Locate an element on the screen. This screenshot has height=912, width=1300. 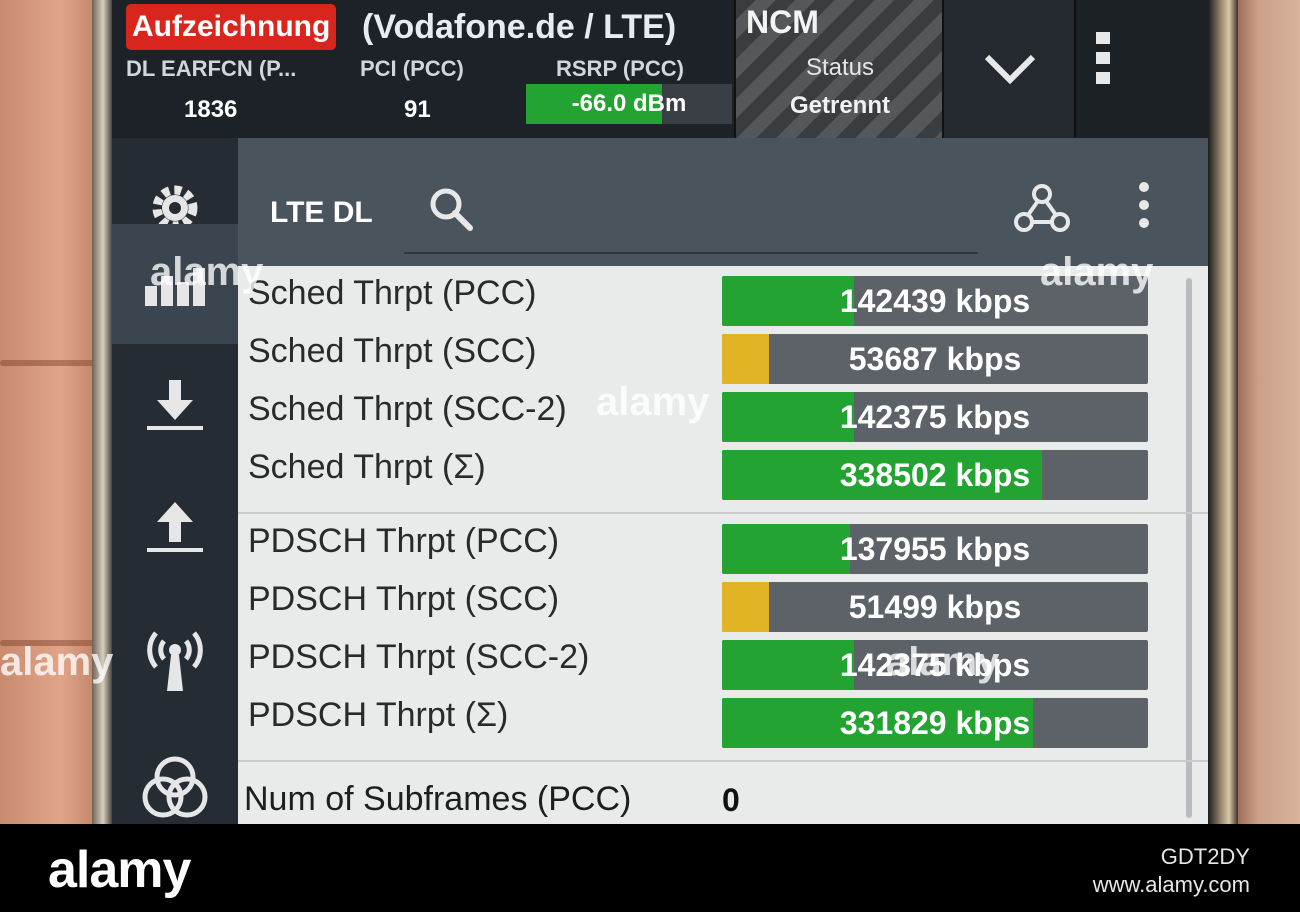
webhook-button is located at coordinates (1042, 210).